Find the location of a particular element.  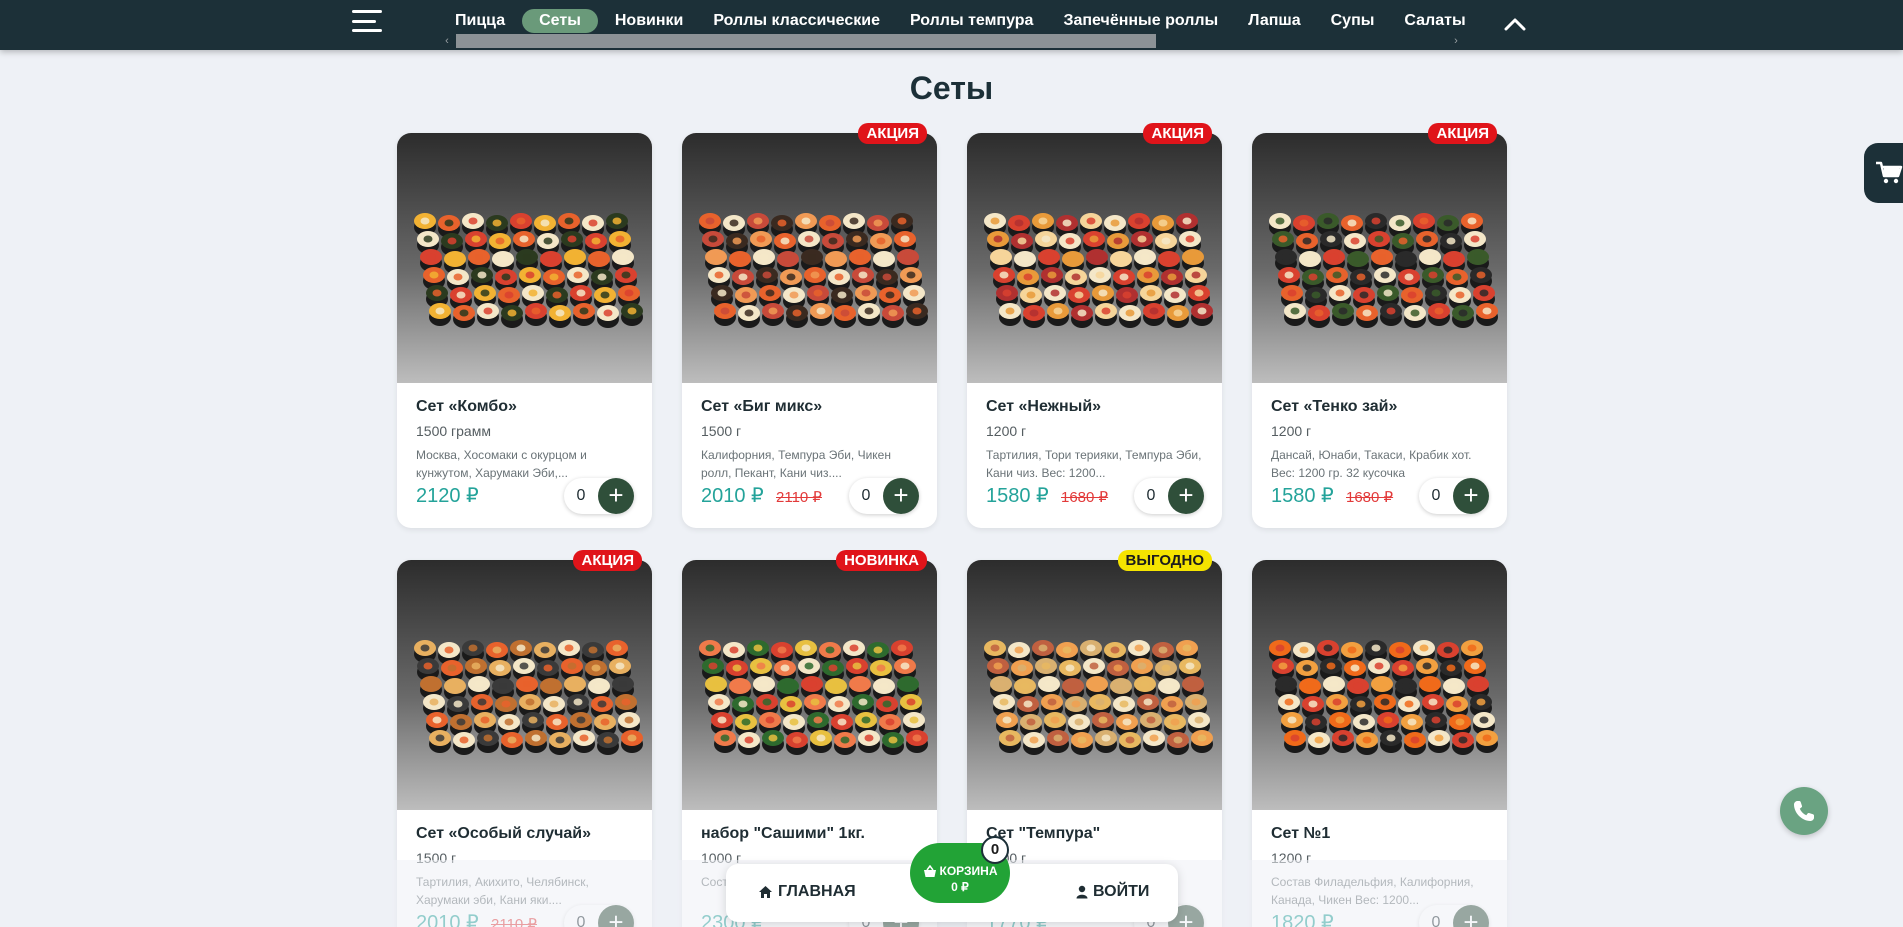

phone-icon is located at coordinates (1804, 811).